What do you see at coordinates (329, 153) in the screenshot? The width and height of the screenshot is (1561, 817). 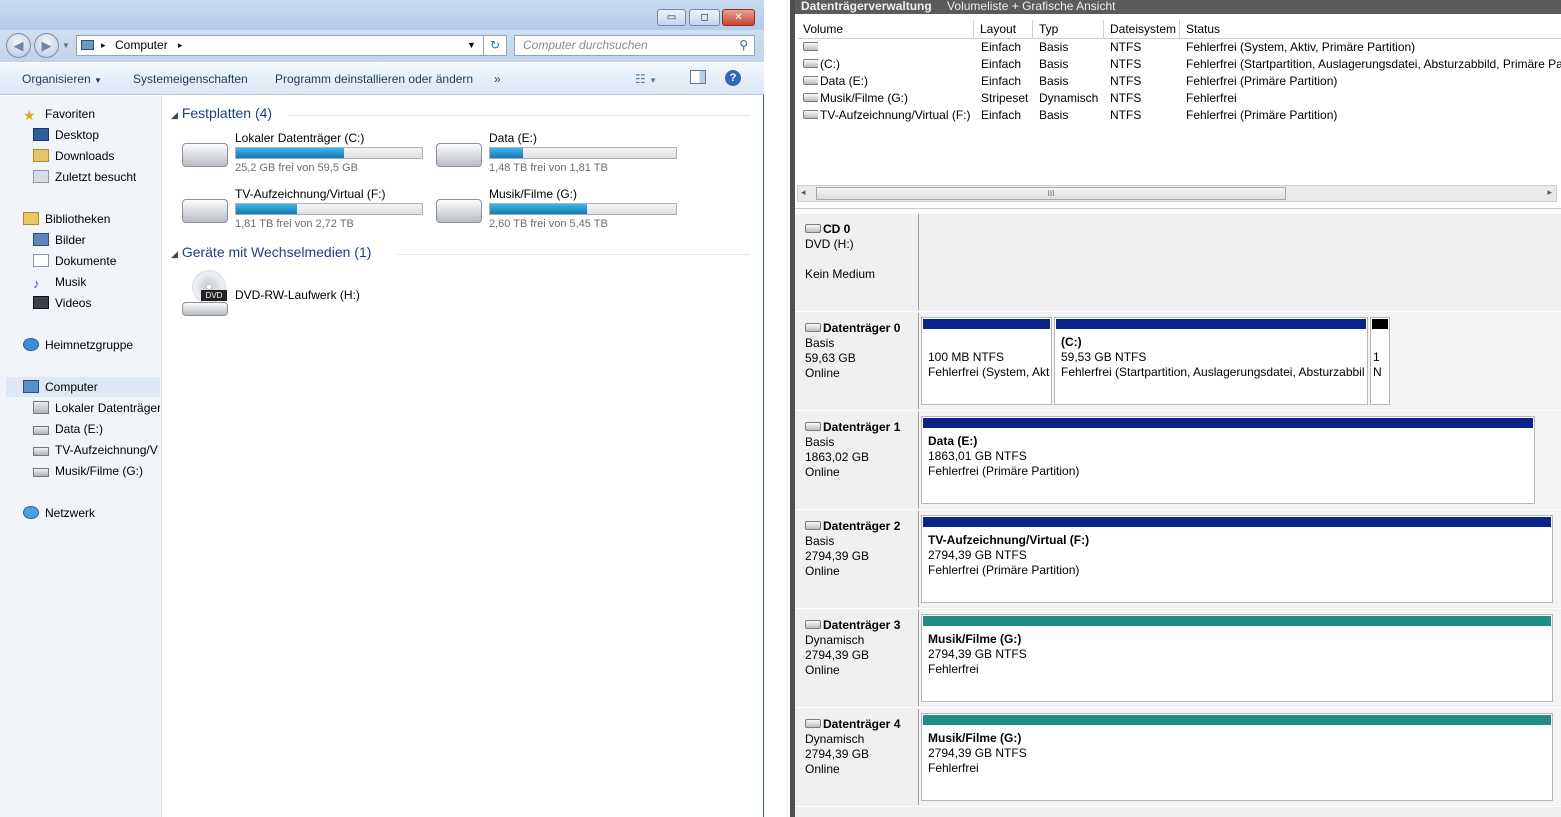 I see `drive-usage-bar` at bounding box center [329, 153].